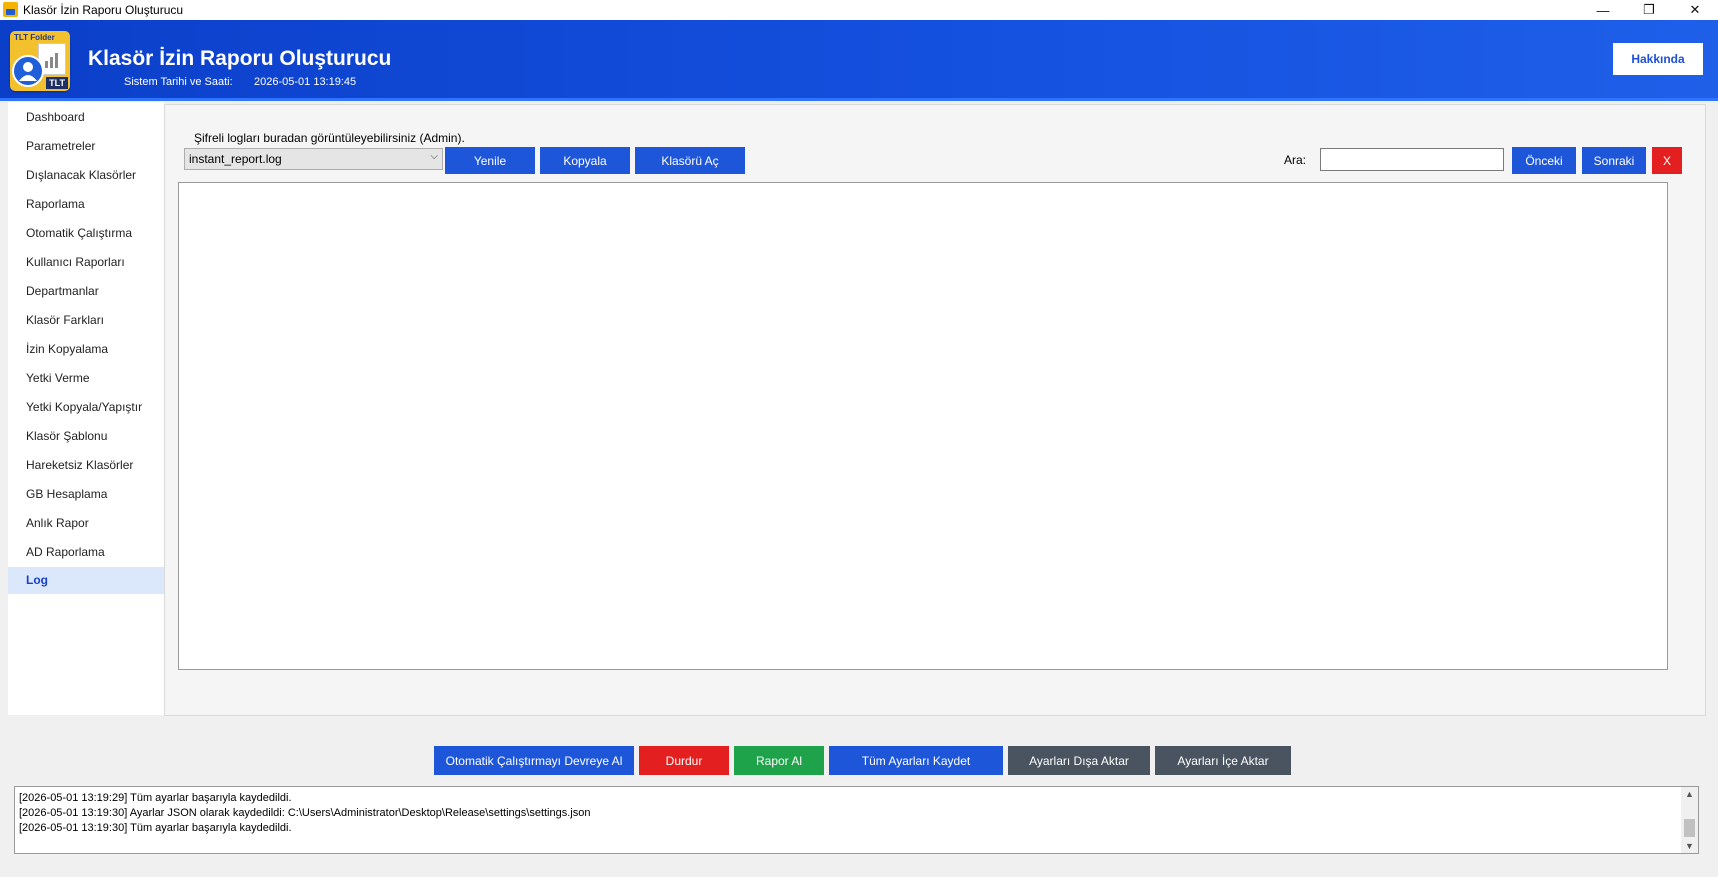 This screenshot has height=877, width=1718. Describe the element at coordinates (86, 494) in the screenshot. I see `sidebar-item-gb-calculation: GB Hesaplama` at that location.